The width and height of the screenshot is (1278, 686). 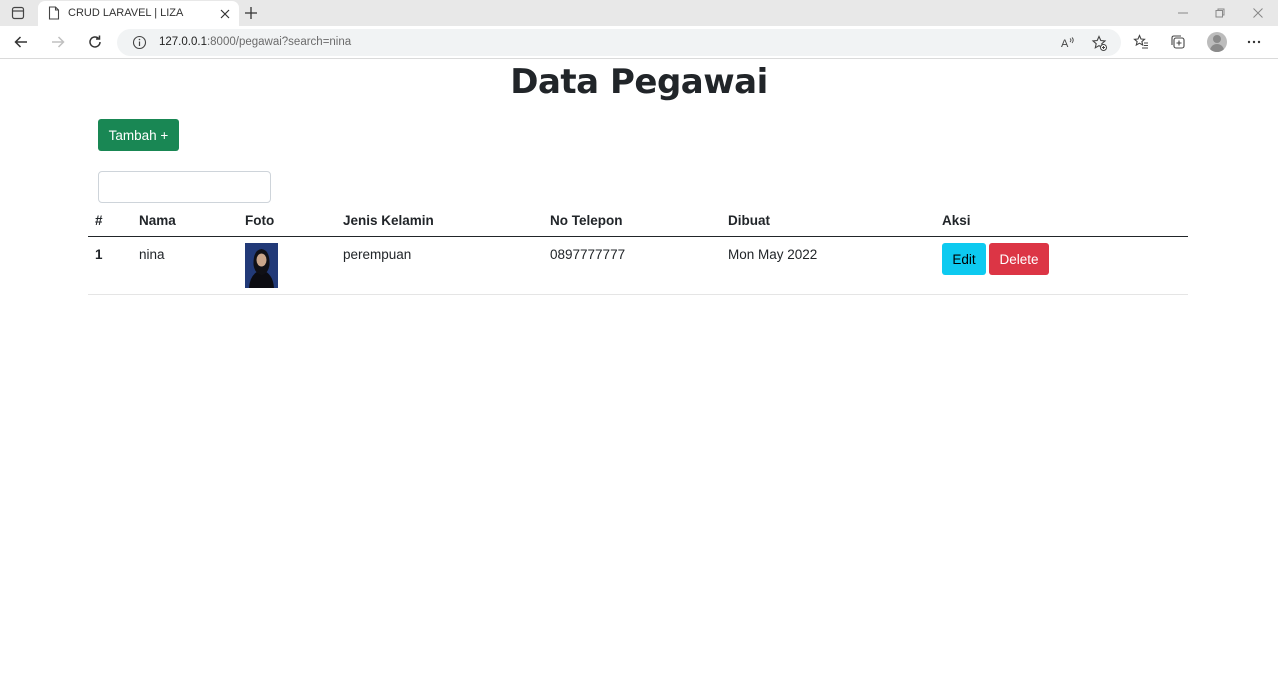 I want to click on employee-name: nina, so click(x=152, y=254).